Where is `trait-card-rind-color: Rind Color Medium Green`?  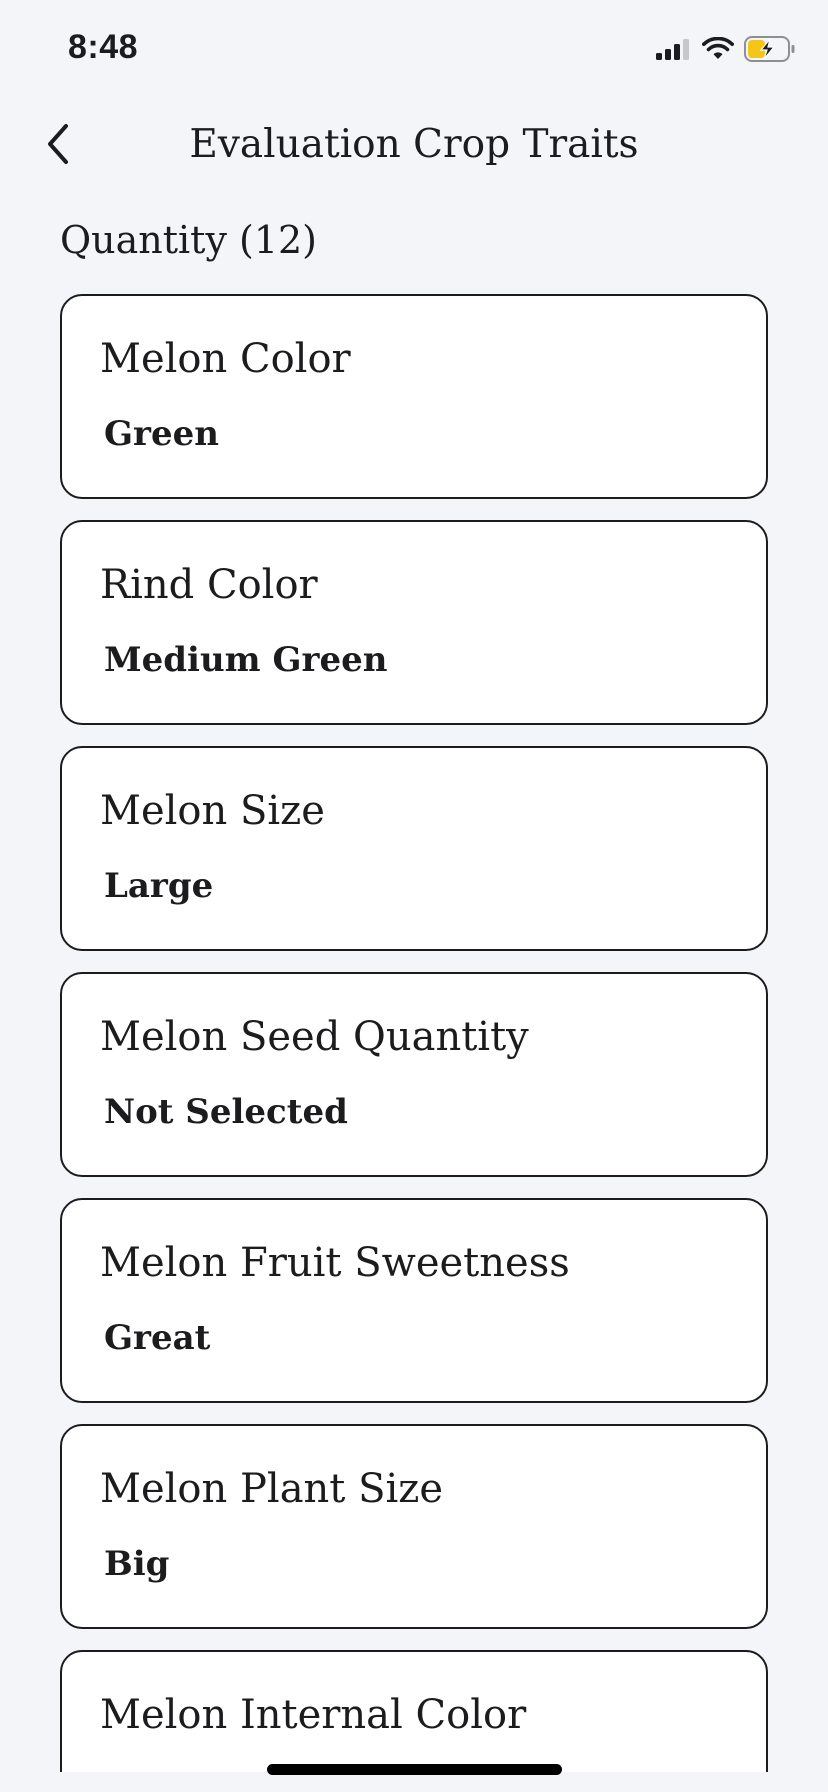
trait-card-rind-color: Rind Color Medium Green is located at coordinates (414, 622).